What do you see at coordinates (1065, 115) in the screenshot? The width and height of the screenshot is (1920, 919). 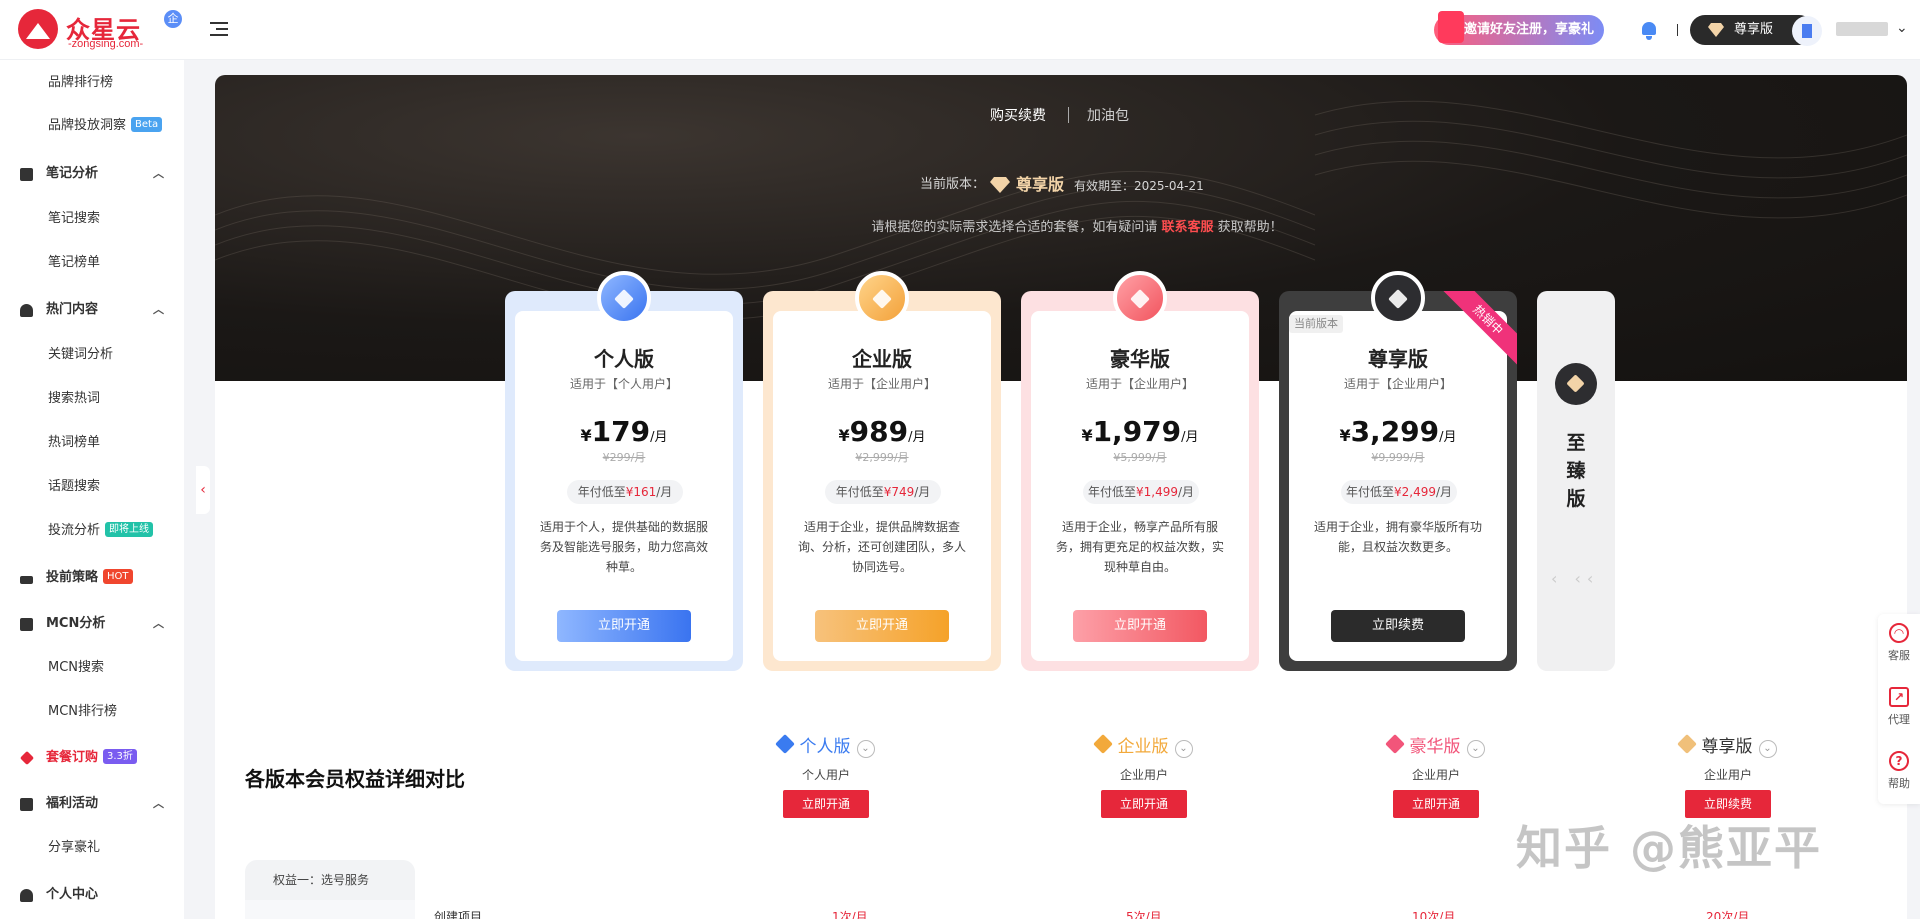 I see `purchase-tabs: 购买续费 加油包` at bounding box center [1065, 115].